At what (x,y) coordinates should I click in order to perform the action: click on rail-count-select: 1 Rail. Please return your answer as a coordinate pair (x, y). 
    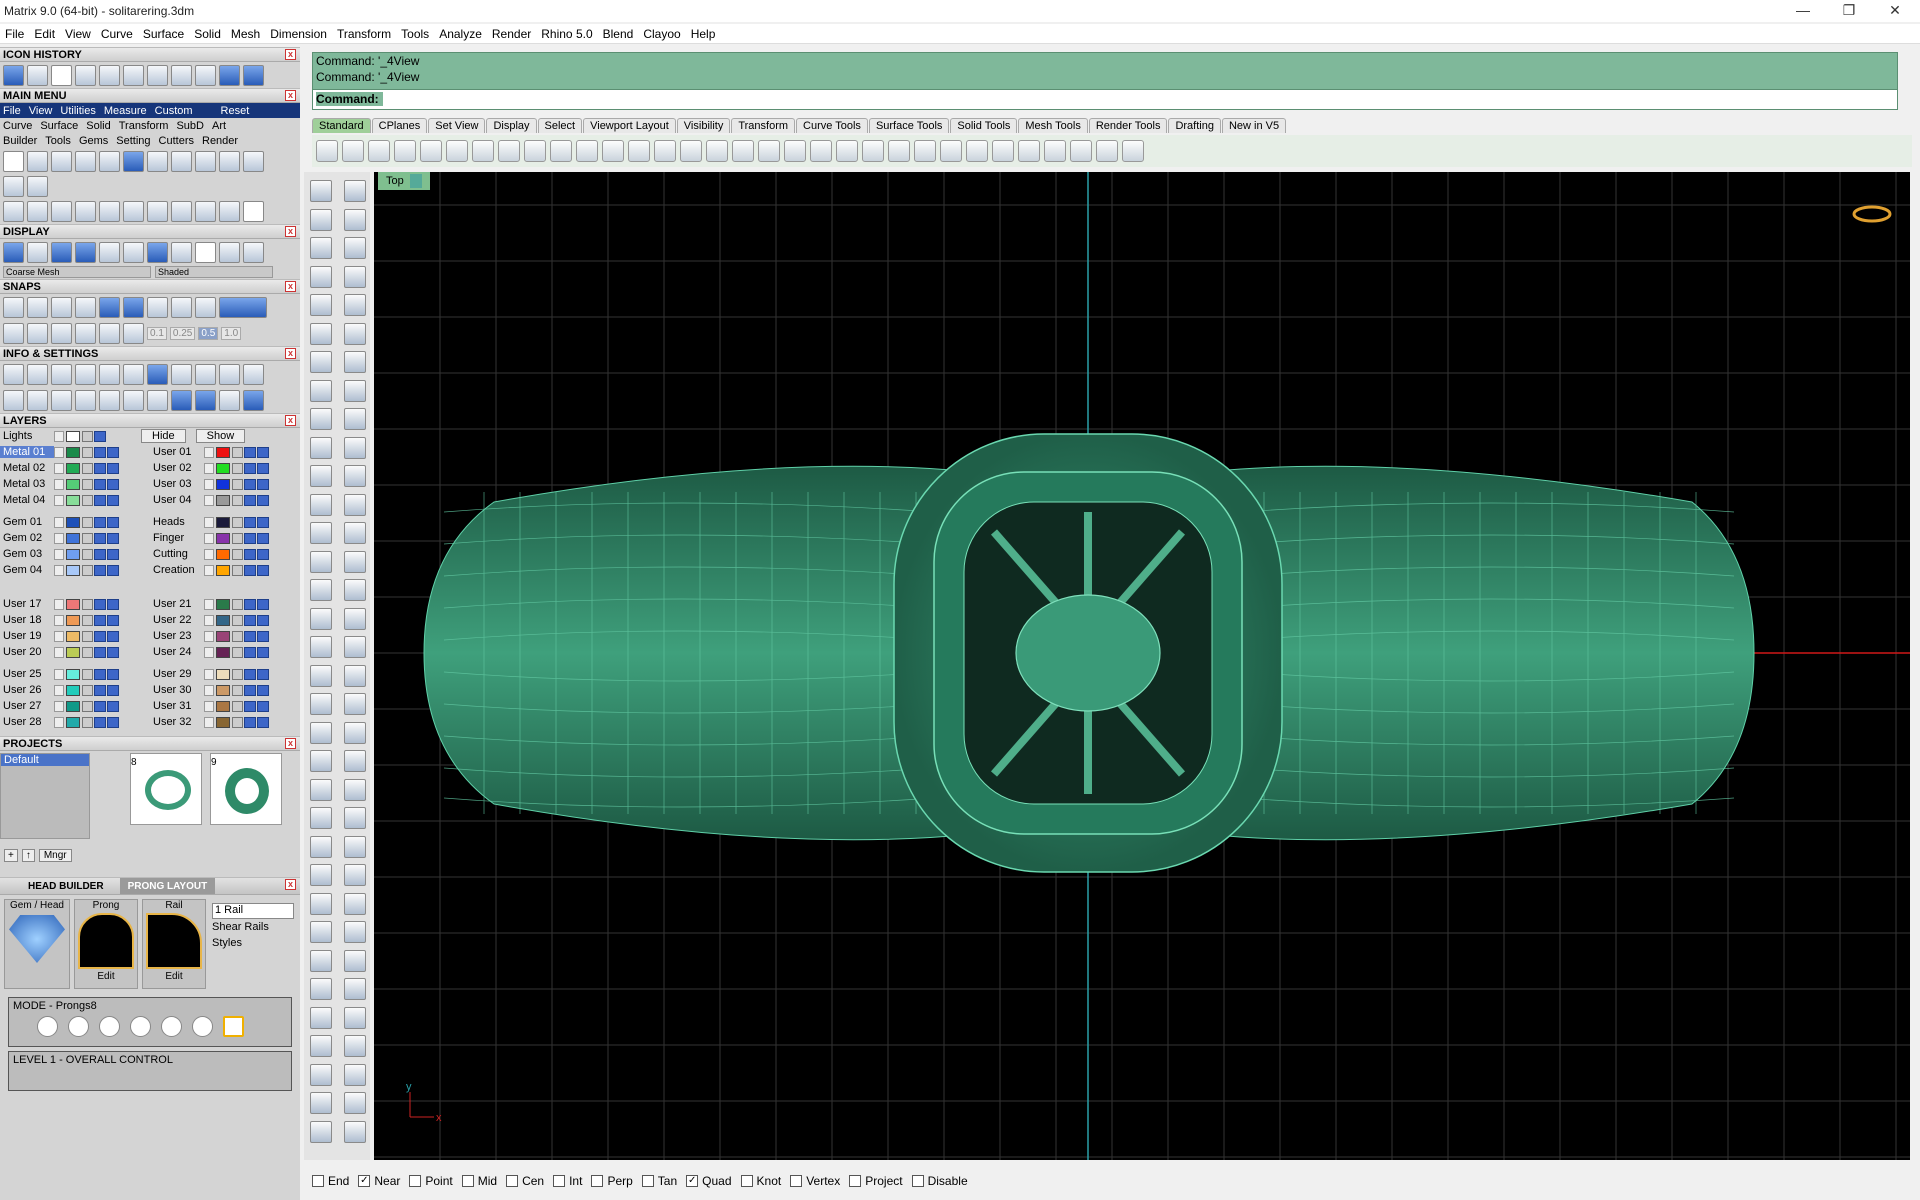
    Looking at the image, I should click on (253, 911).